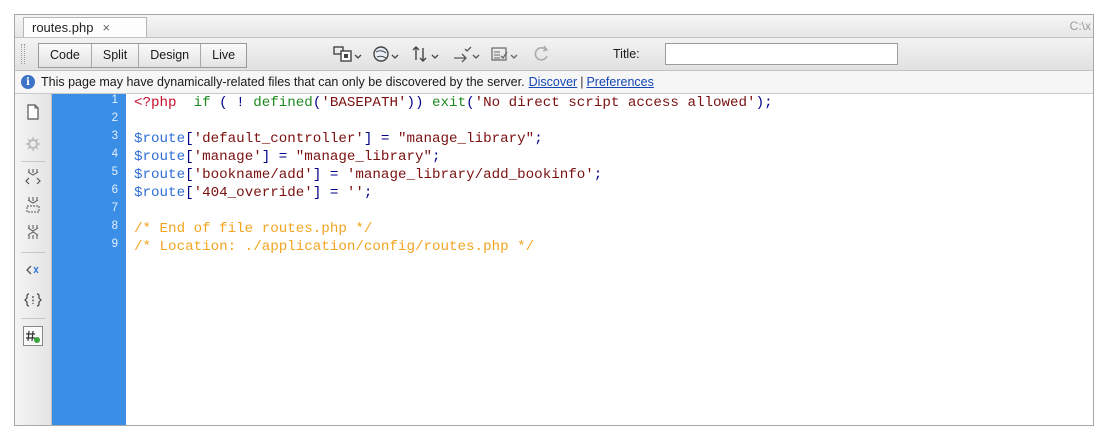 The height and width of the screenshot is (439, 1096). What do you see at coordinates (114, 118) in the screenshot?
I see `line-number: 2` at bounding box center [114, 118].